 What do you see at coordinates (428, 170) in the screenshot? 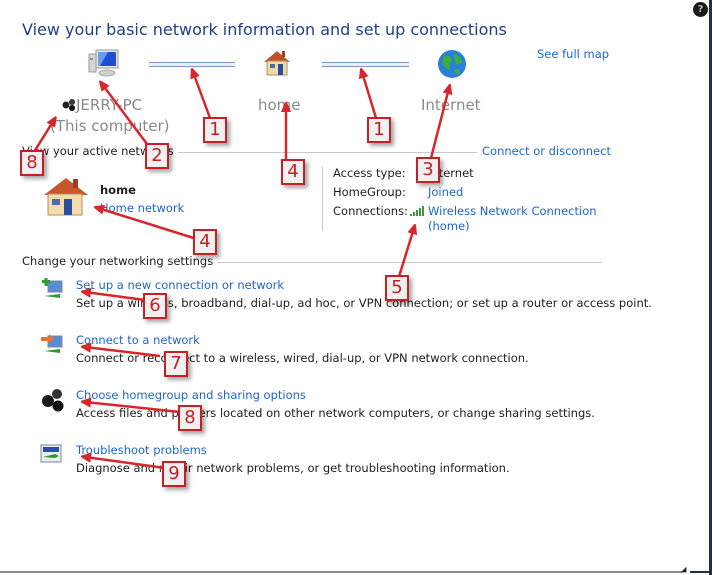
I see `annotation-3: 3` at bounding box center [428, 170].